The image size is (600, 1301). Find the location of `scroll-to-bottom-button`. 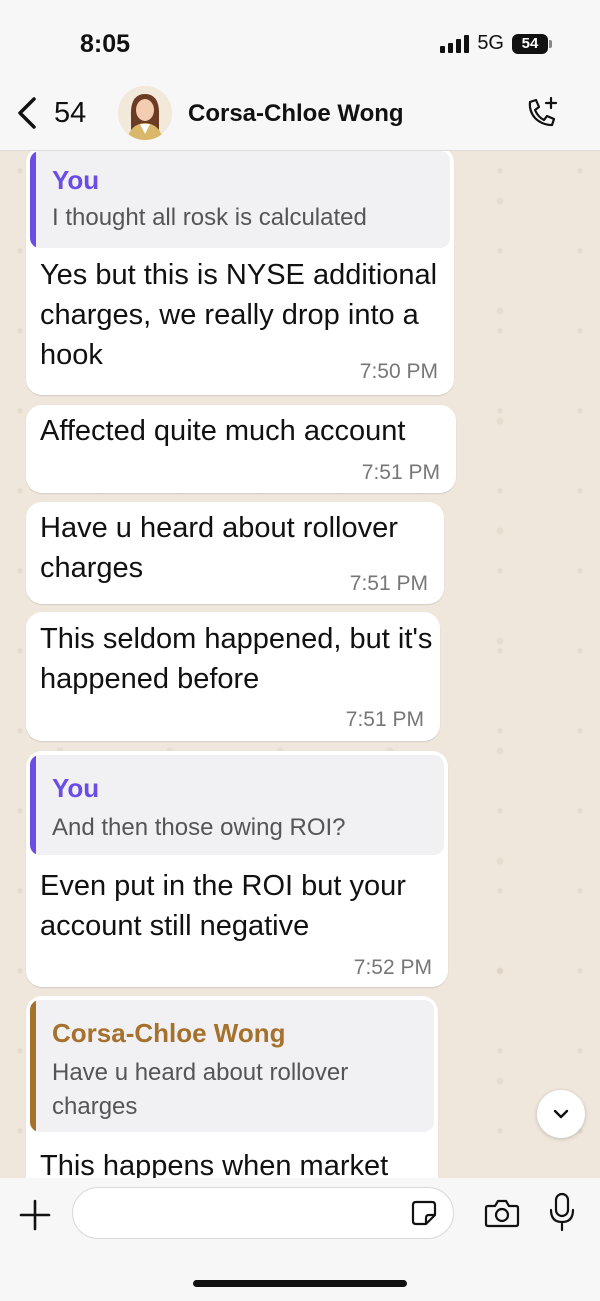

scroll-to-bottom-button is located at coordinates (561, 1114).